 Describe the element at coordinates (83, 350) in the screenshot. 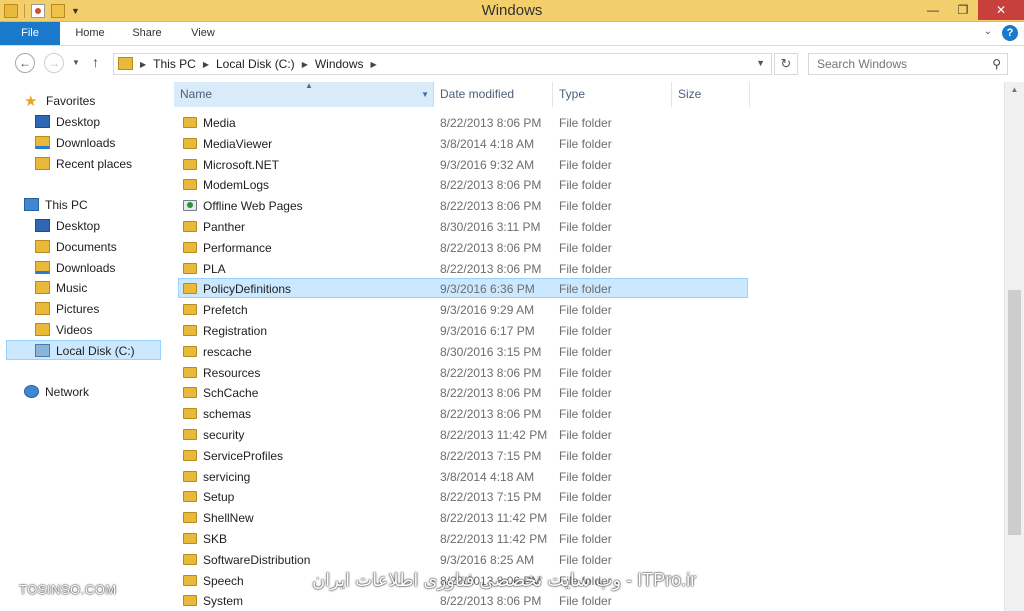

I see `nav-this-pc-local-disk: Local Disk (C:)` at that location.